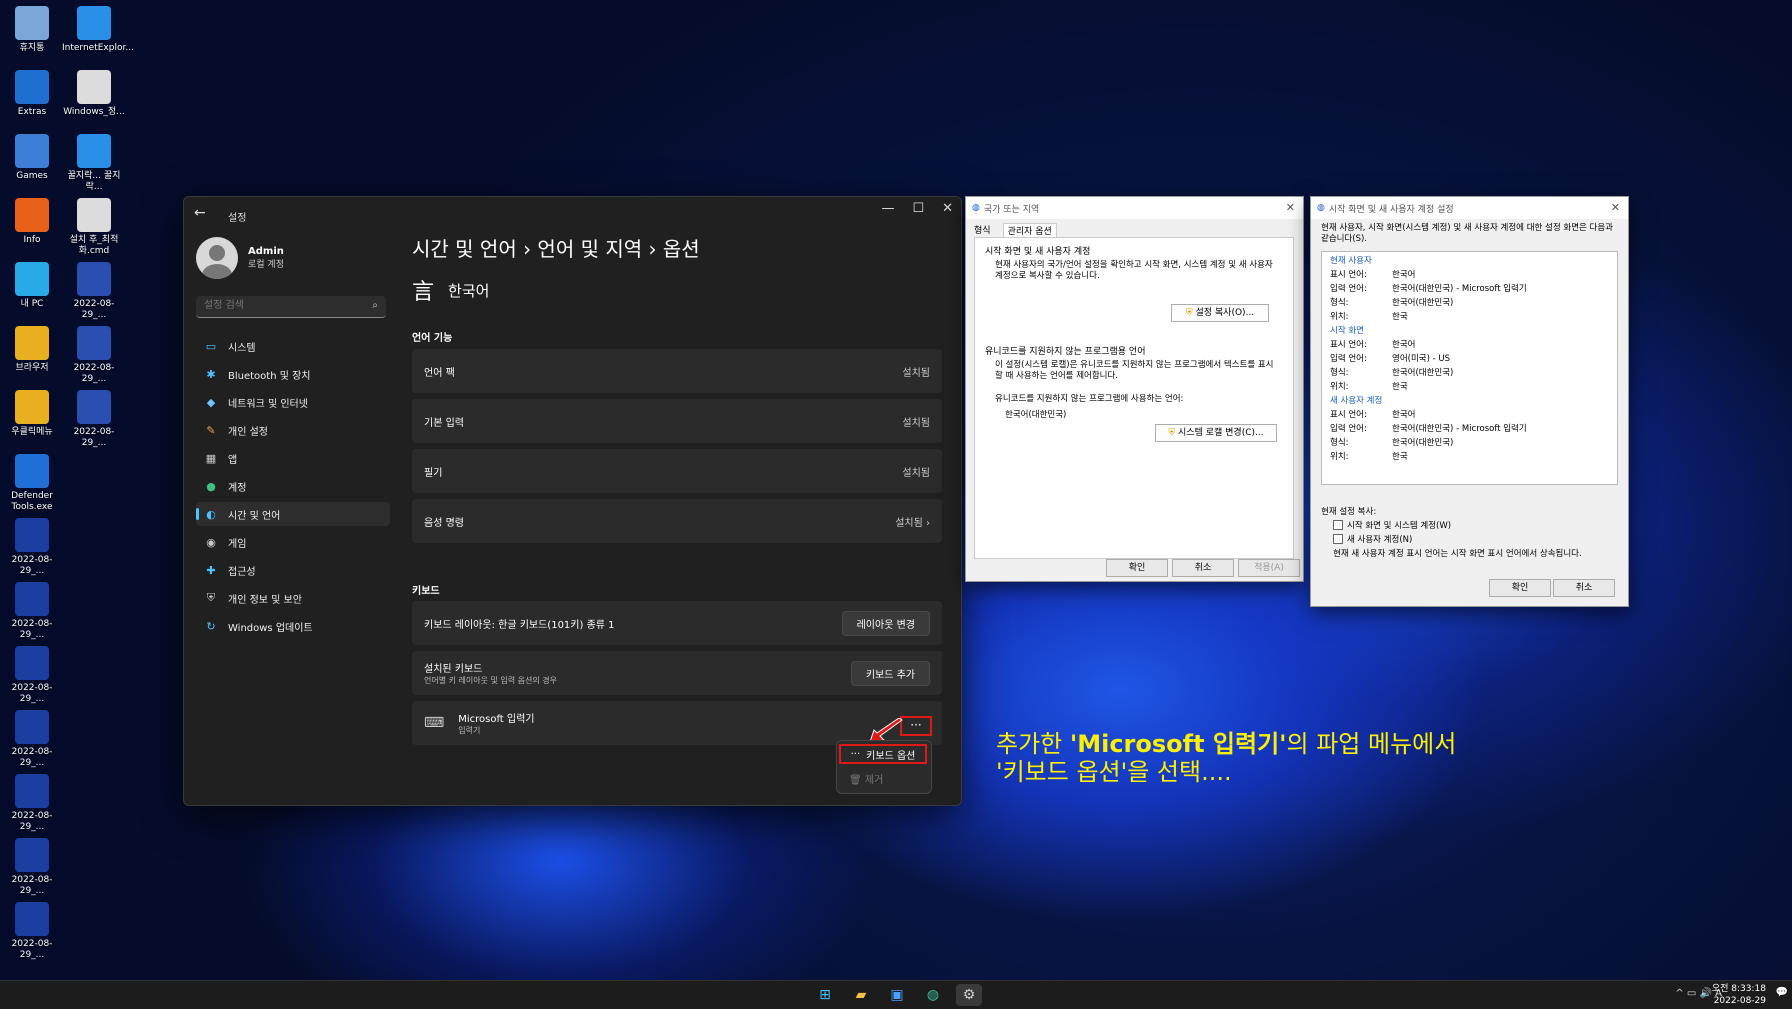 This screenshot has height=1009, width=1792. What do you see at coordinates (1348, 289) in the screenshot?
I see `summary-key: 입력 언어:` at bounding box center [1348, 289].